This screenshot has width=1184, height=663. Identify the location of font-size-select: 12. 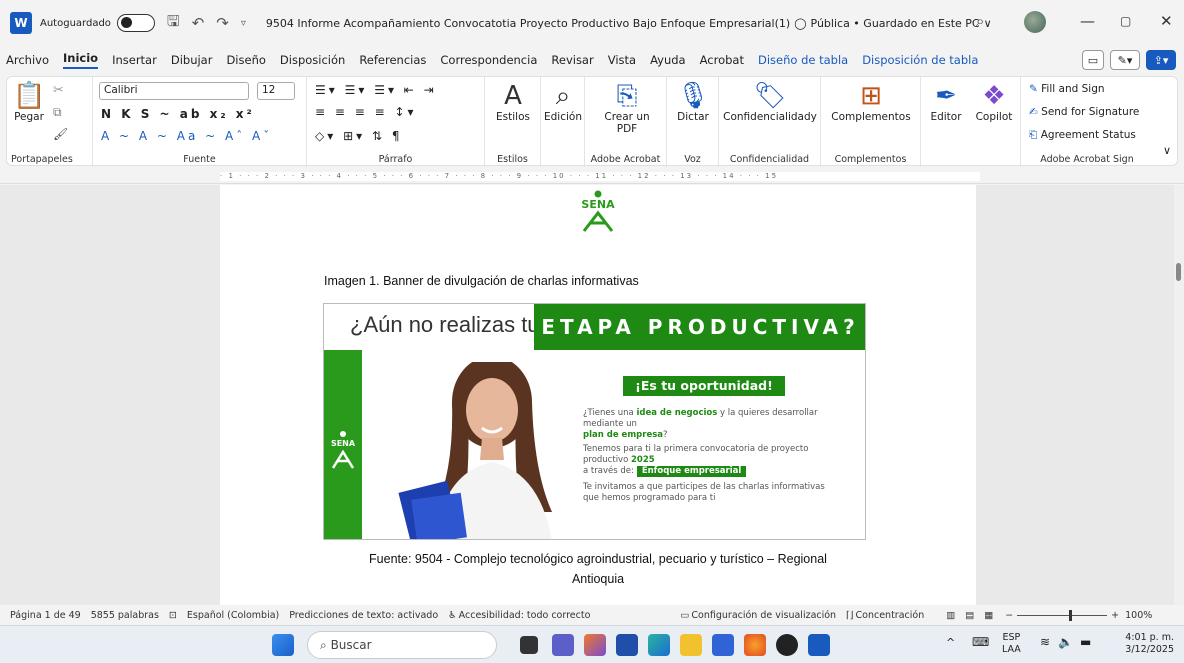
(276, 91).